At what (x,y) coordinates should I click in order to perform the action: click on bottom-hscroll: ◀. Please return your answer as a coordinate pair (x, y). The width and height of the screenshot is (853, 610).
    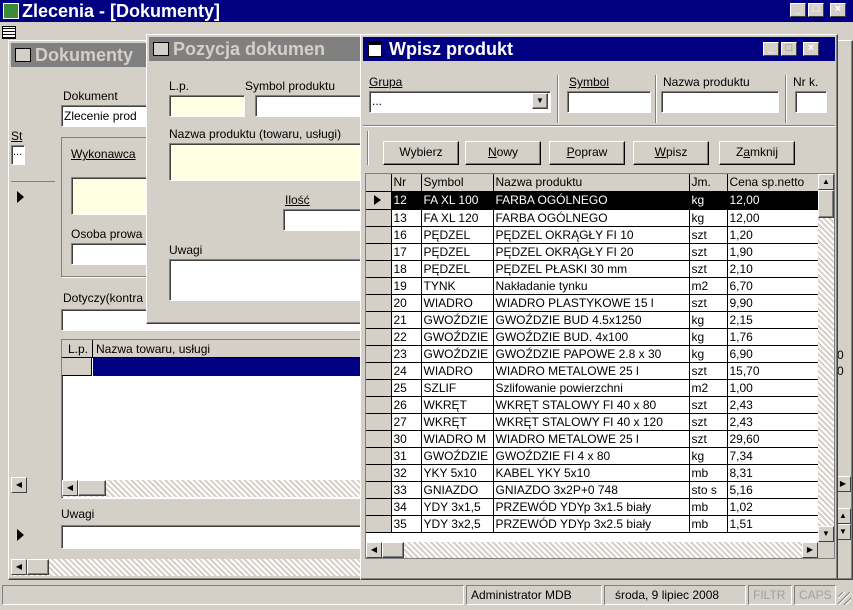
    Looking at the image, I should click on (186, 567).